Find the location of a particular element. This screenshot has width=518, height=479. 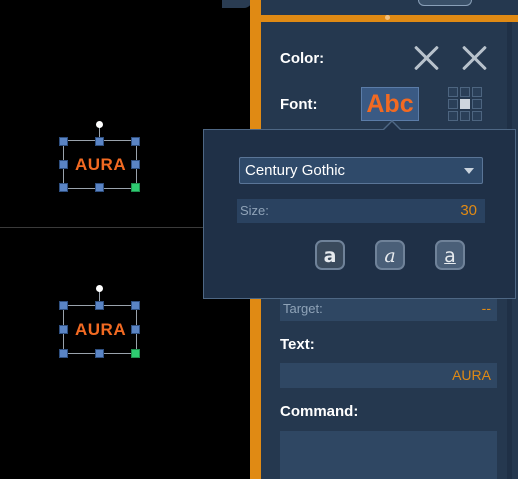

bold-icon: a is located at coordinates (330, 256).